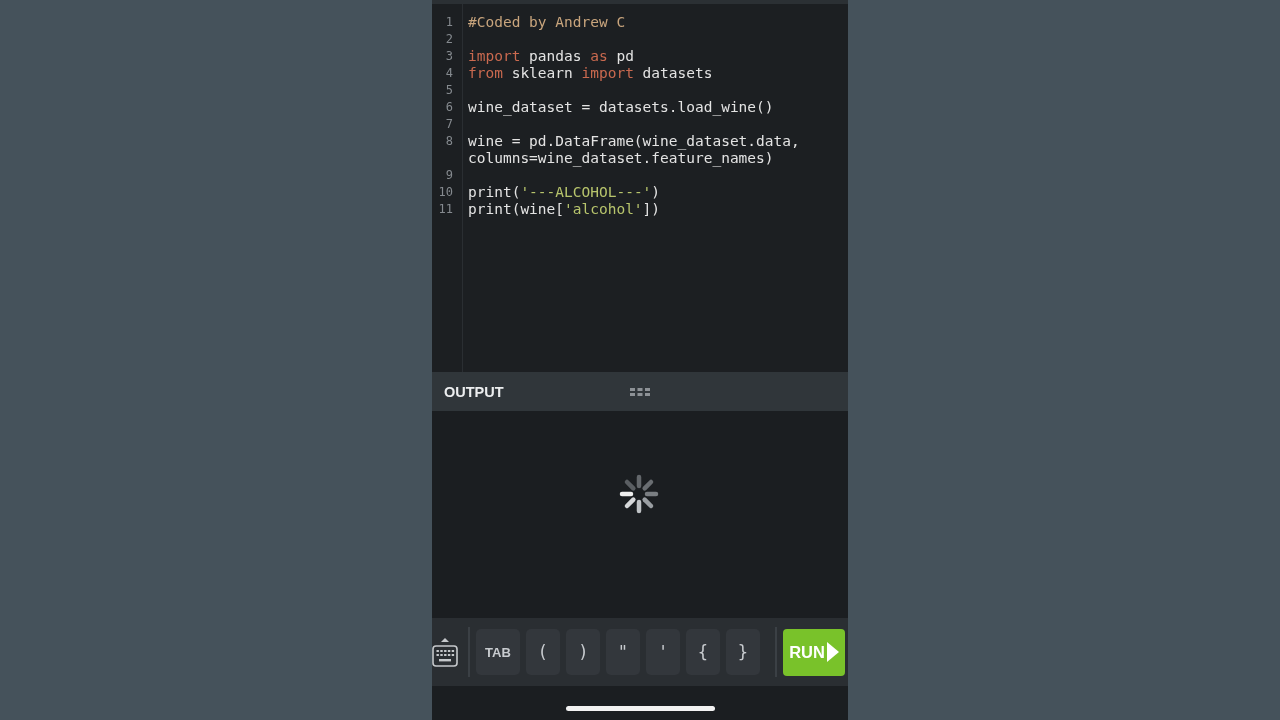 The height and width of the screenshot is (720, 1280). Describe the element at coordinates (832, 652) in the screenshot. I see `play-icon` at that location.